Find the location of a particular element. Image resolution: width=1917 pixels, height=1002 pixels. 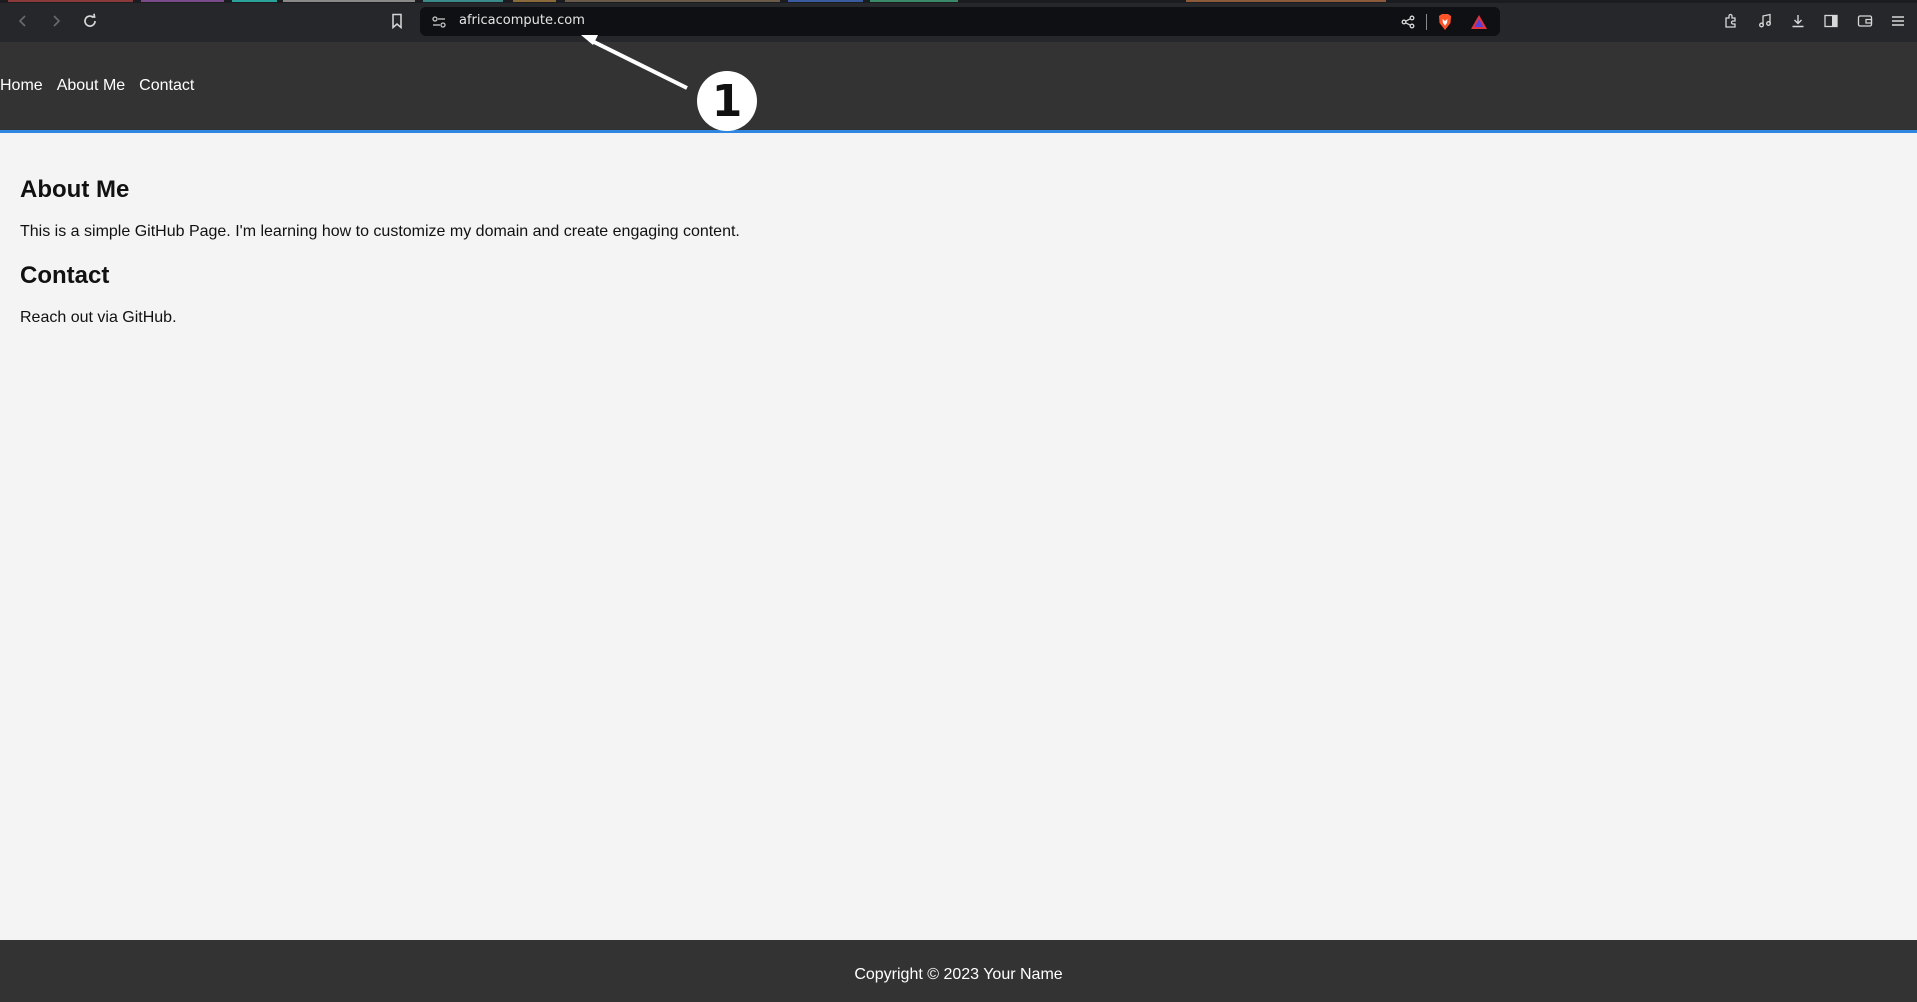

menu-icon is located at coordinates (1898, 21).